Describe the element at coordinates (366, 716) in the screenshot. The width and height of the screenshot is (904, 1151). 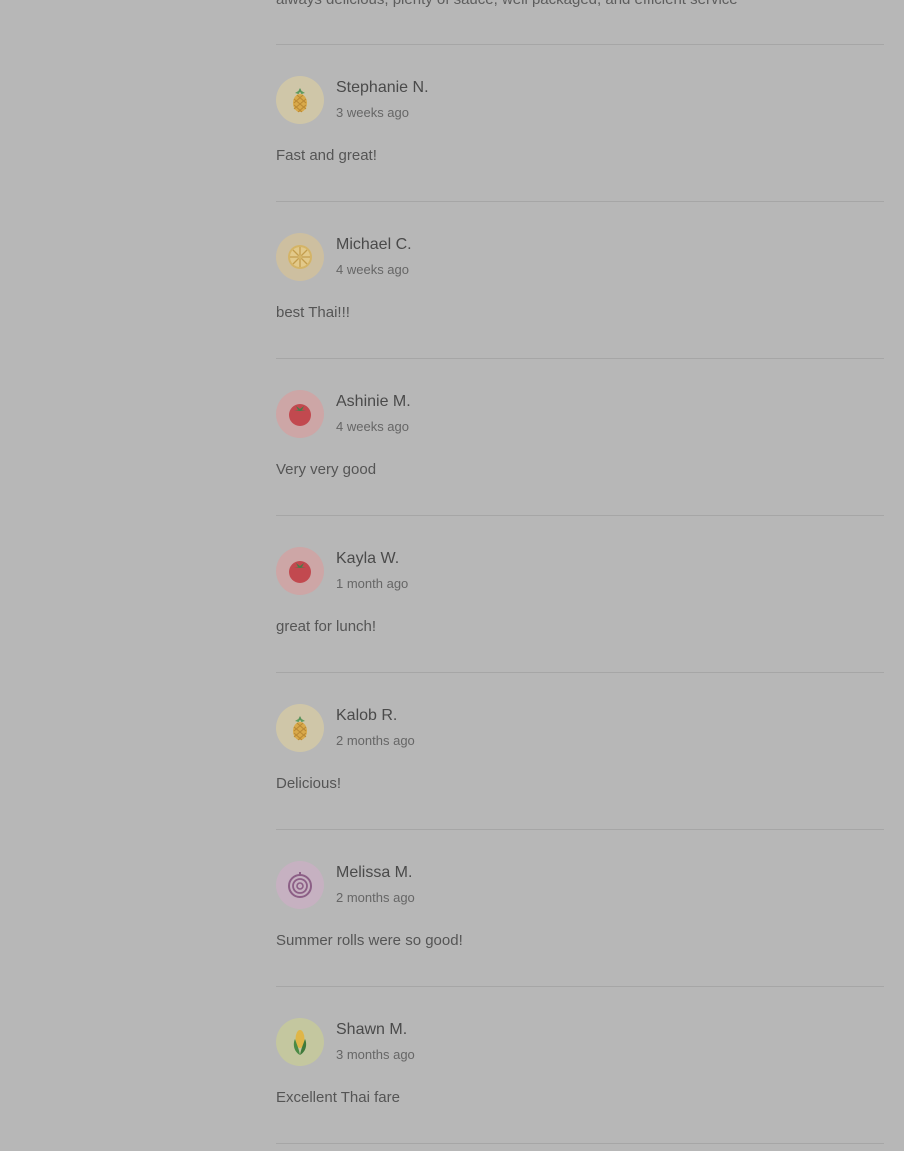
I see `reviewer-name: Kalob R.` at that location.